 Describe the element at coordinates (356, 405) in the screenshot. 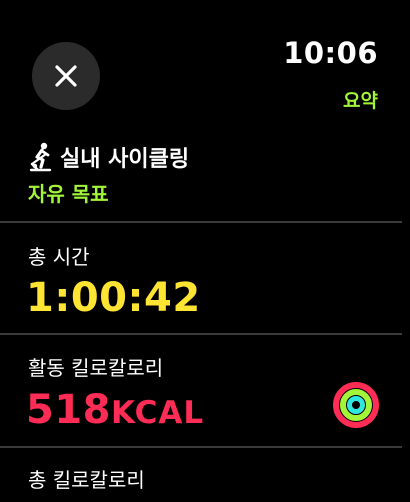

I see `activity-rings-icon` at that location.